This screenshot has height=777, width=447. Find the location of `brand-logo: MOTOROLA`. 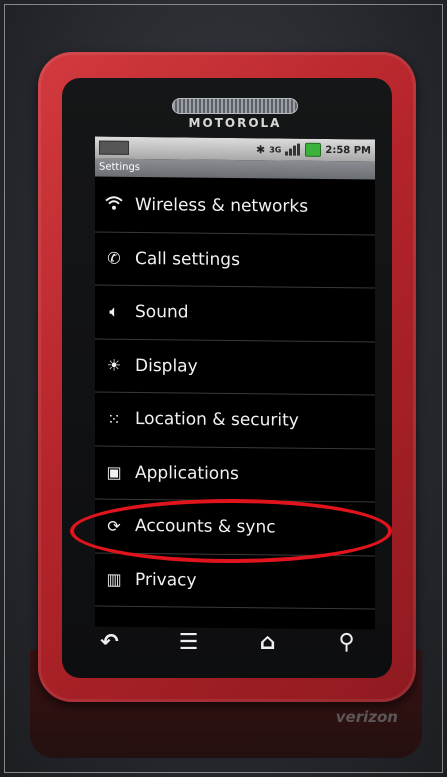

brand-logo: MOTOROLA is located at coordinates (235, 123).